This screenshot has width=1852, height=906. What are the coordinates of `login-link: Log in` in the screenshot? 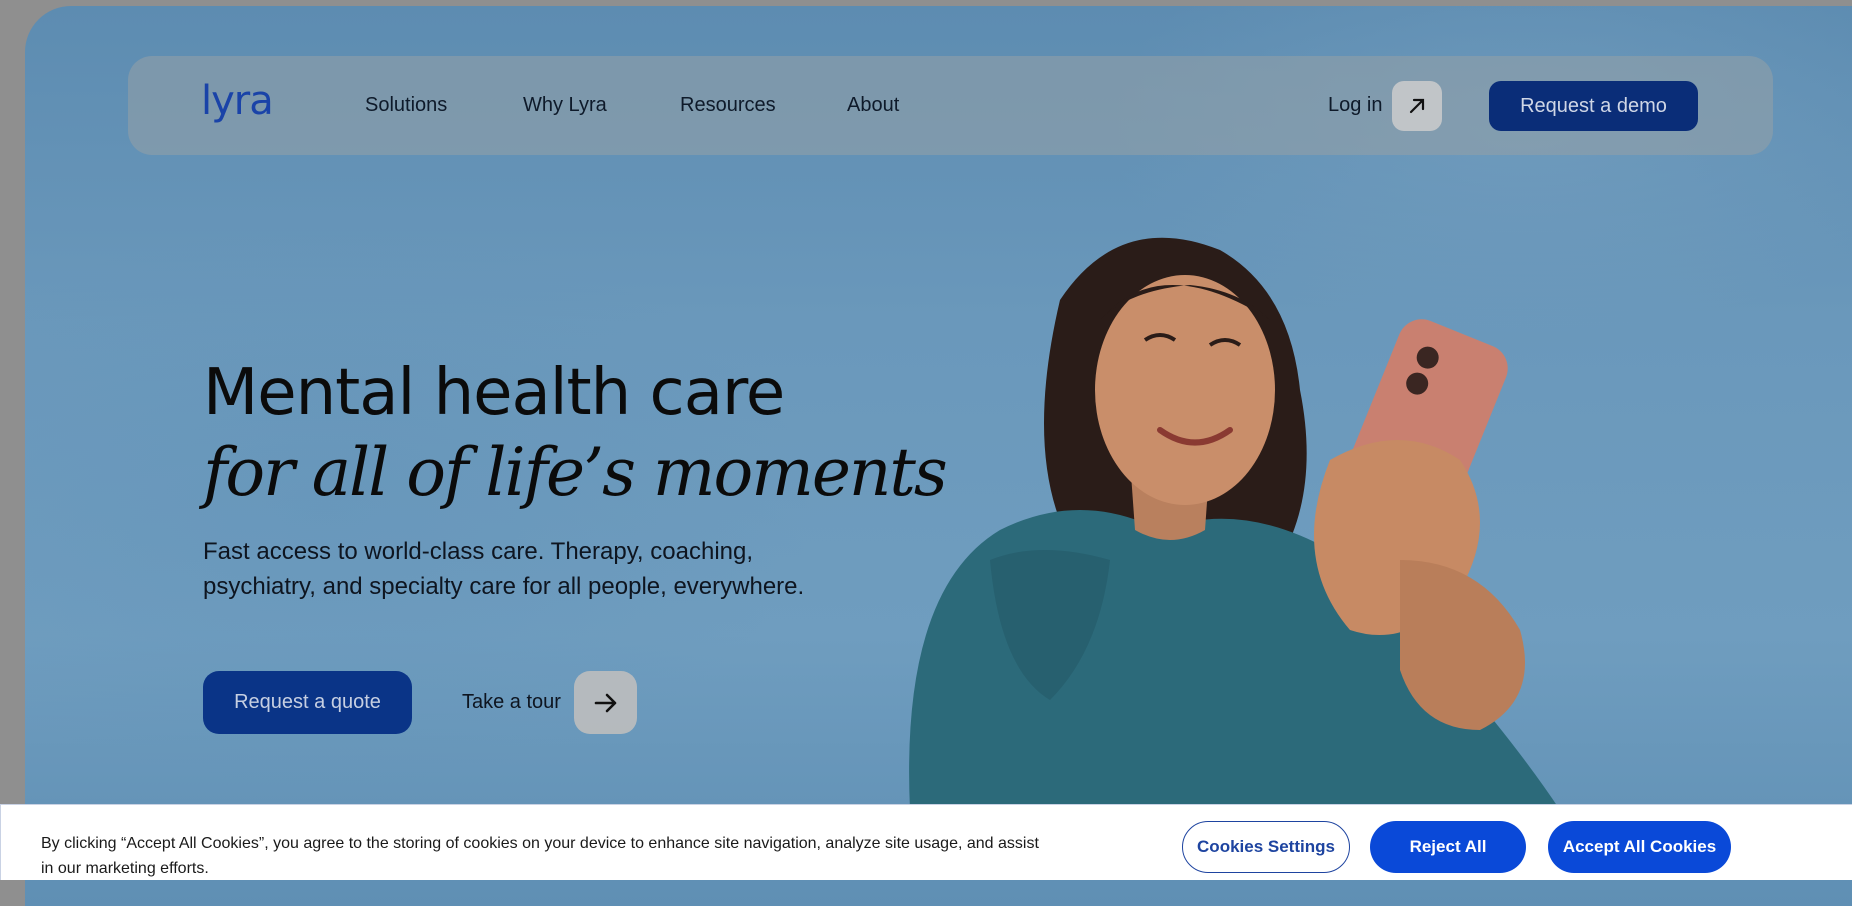 It's located at (1355, 105).